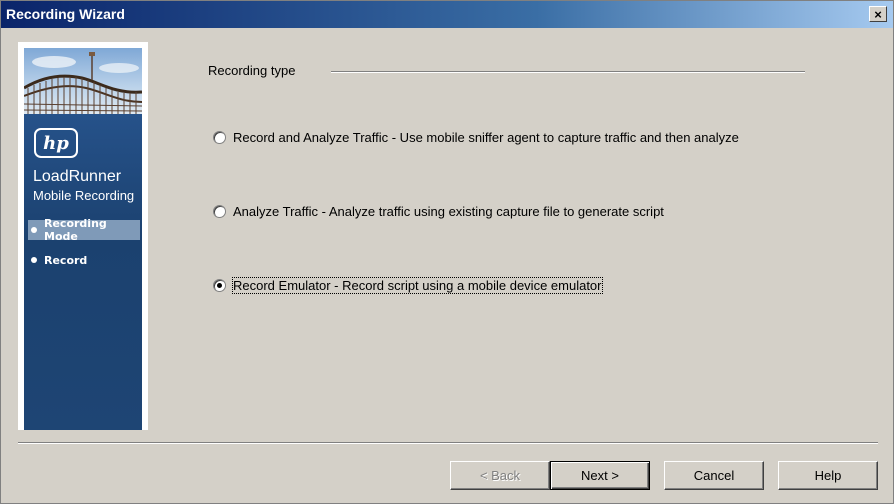  Describe the element at coordinates (84, 195) in the screenshot. I see `product-subtitle: Mobile Recording` at that location.